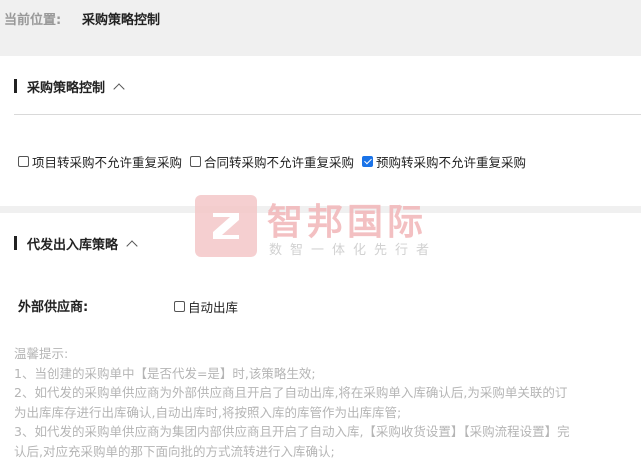 This screenshot has width=641, height=461. What do you see at coordinates (72, 243) in the screenshot?
I see `section-title-dropship-strategy: 代发出入库策略` at bounding box center [72, 243].